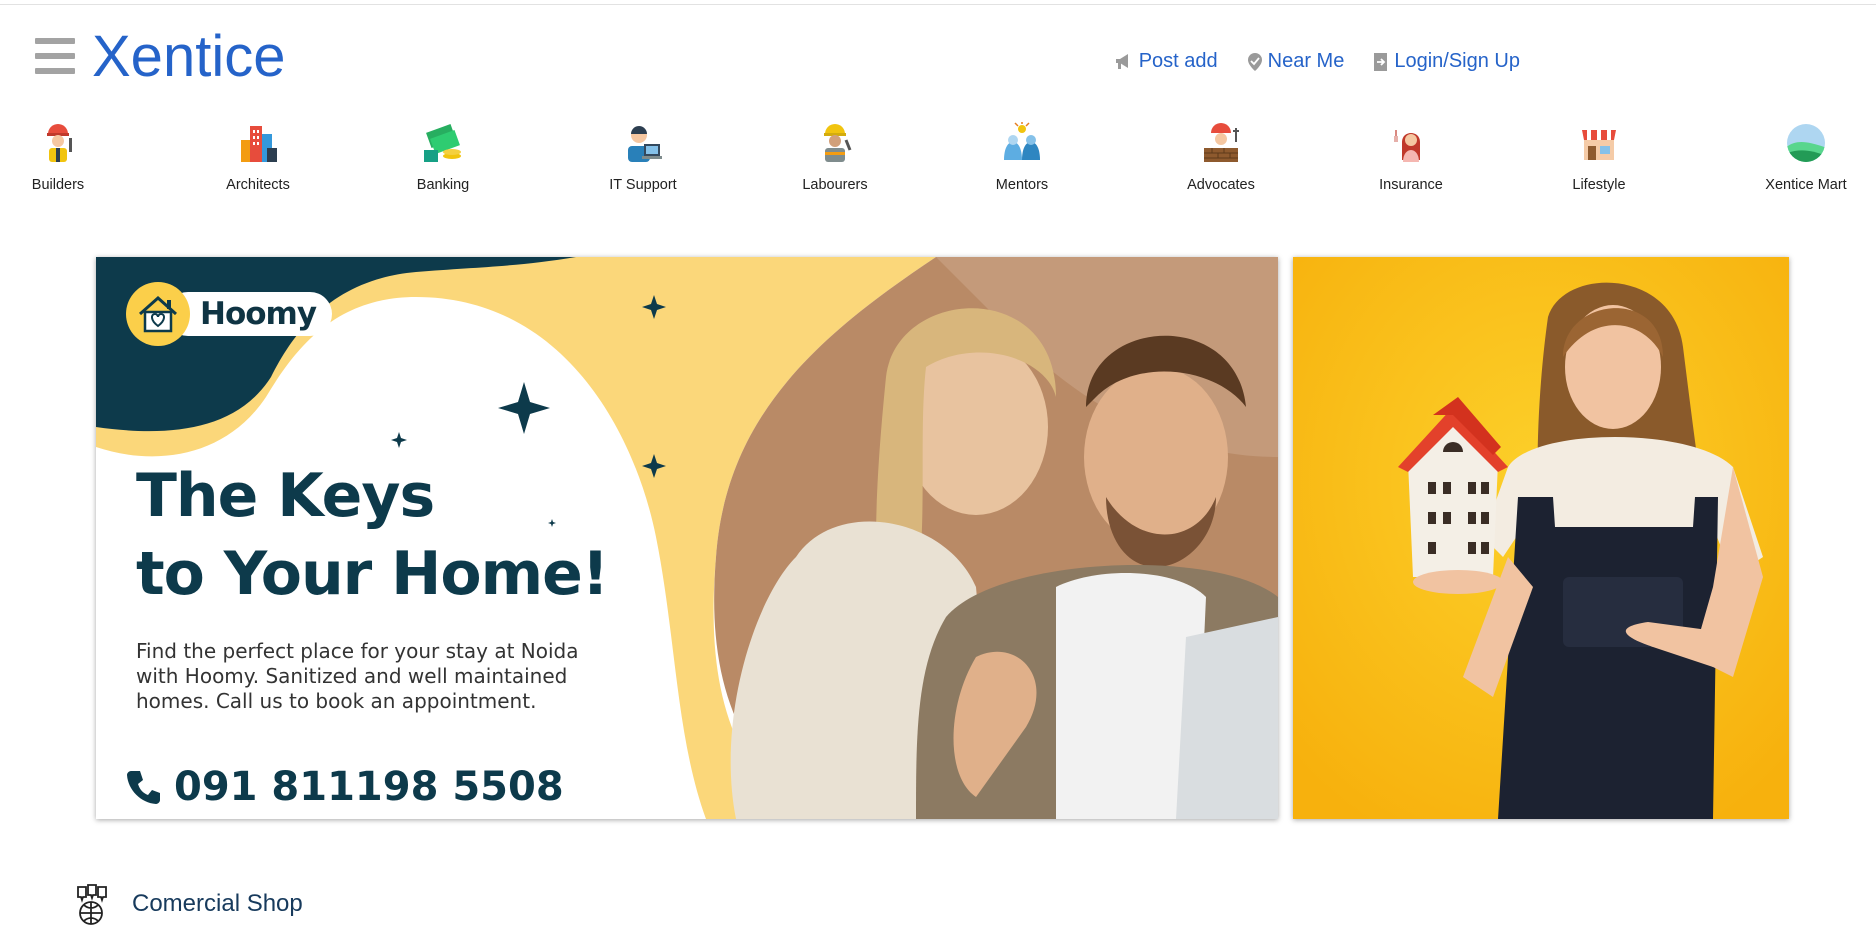 This screenshot has height=937, width=1876. What do you see at coordinates (158, 314) in the screenshot?
I see `house-heart-icon` at bounding box center [158, 314].